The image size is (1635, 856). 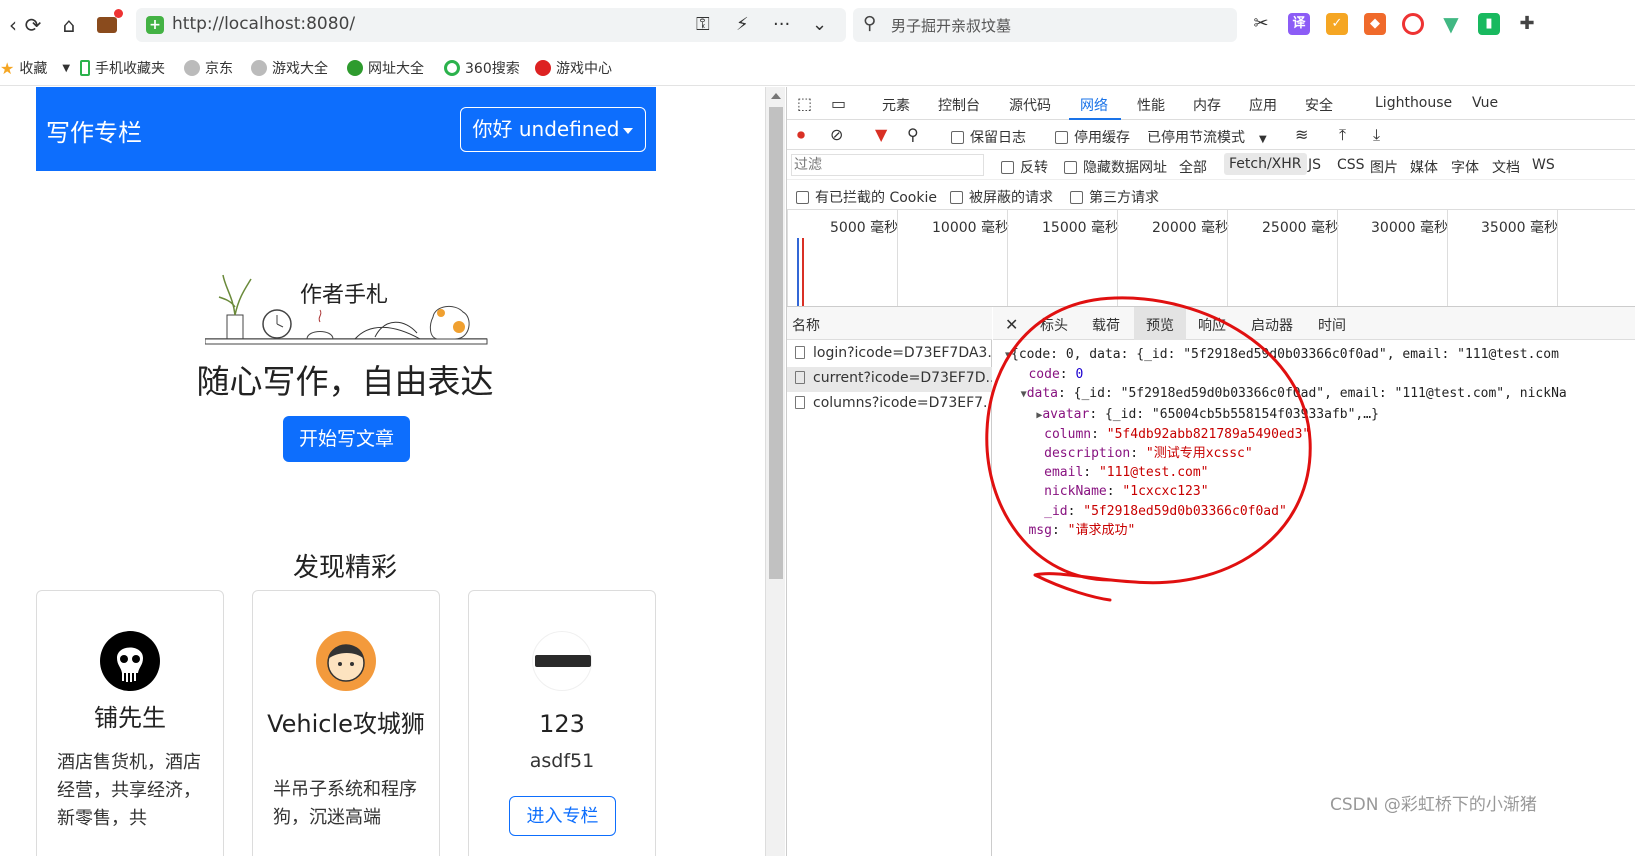 I want to click on ring-icon, so click(x=1413, y=24).